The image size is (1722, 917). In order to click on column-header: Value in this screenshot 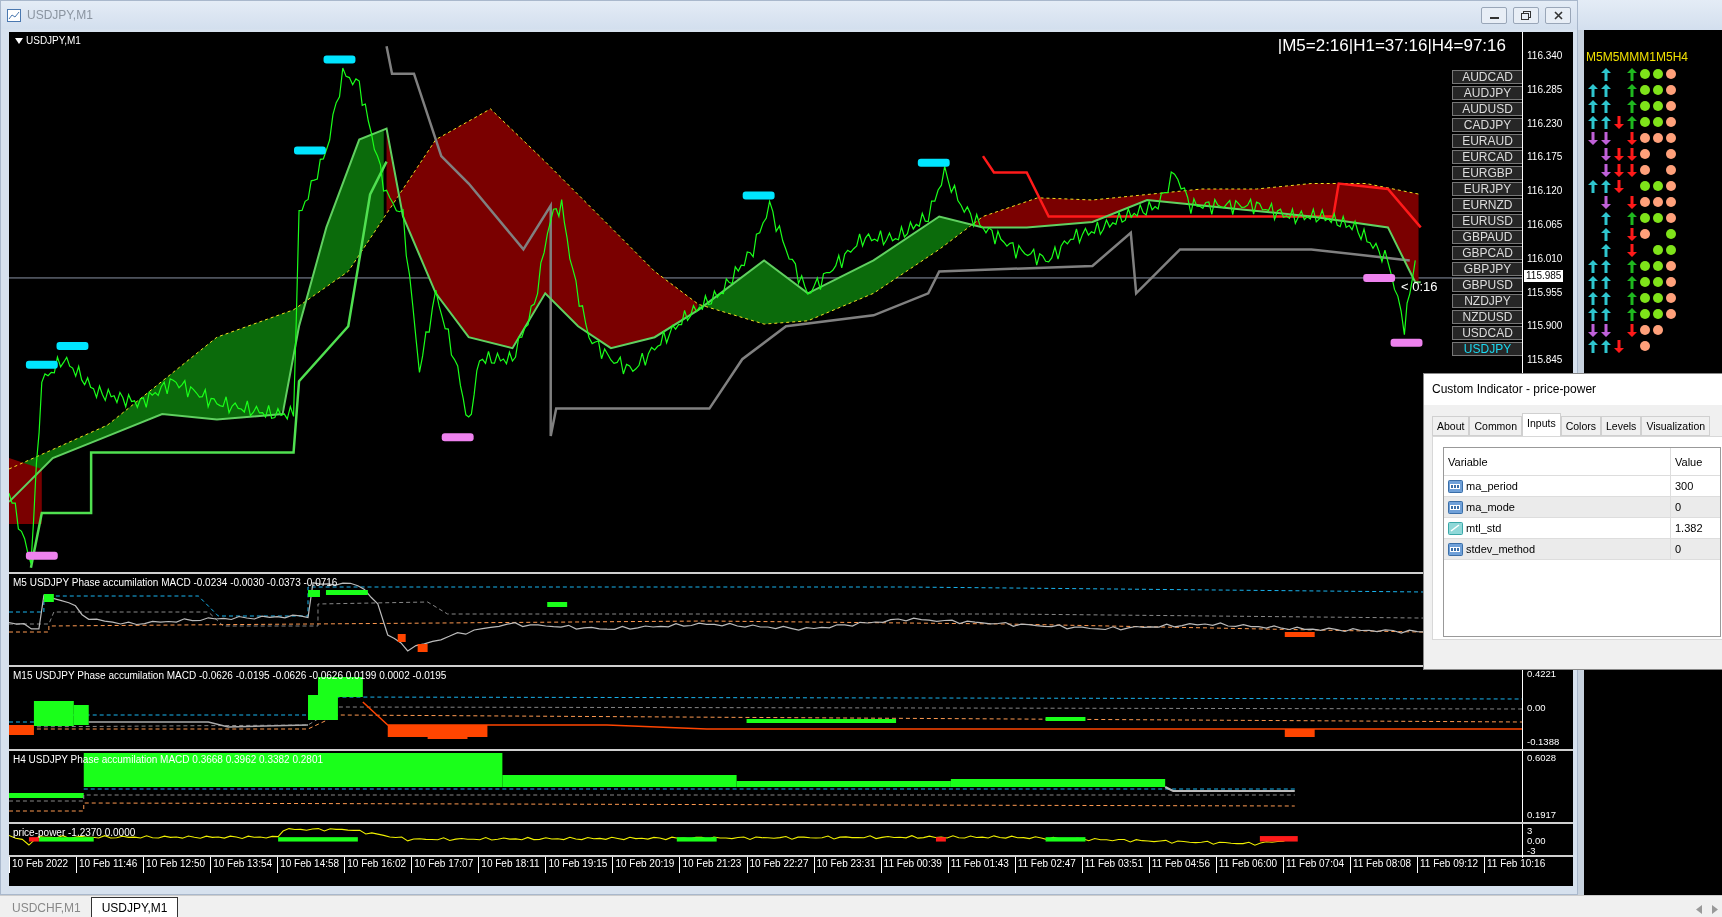, I will do `click(1695, 461)`.